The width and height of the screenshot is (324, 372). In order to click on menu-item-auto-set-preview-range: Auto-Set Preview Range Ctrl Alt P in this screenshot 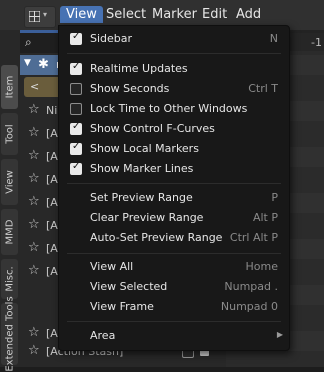, I will do `click(174, 238)`.